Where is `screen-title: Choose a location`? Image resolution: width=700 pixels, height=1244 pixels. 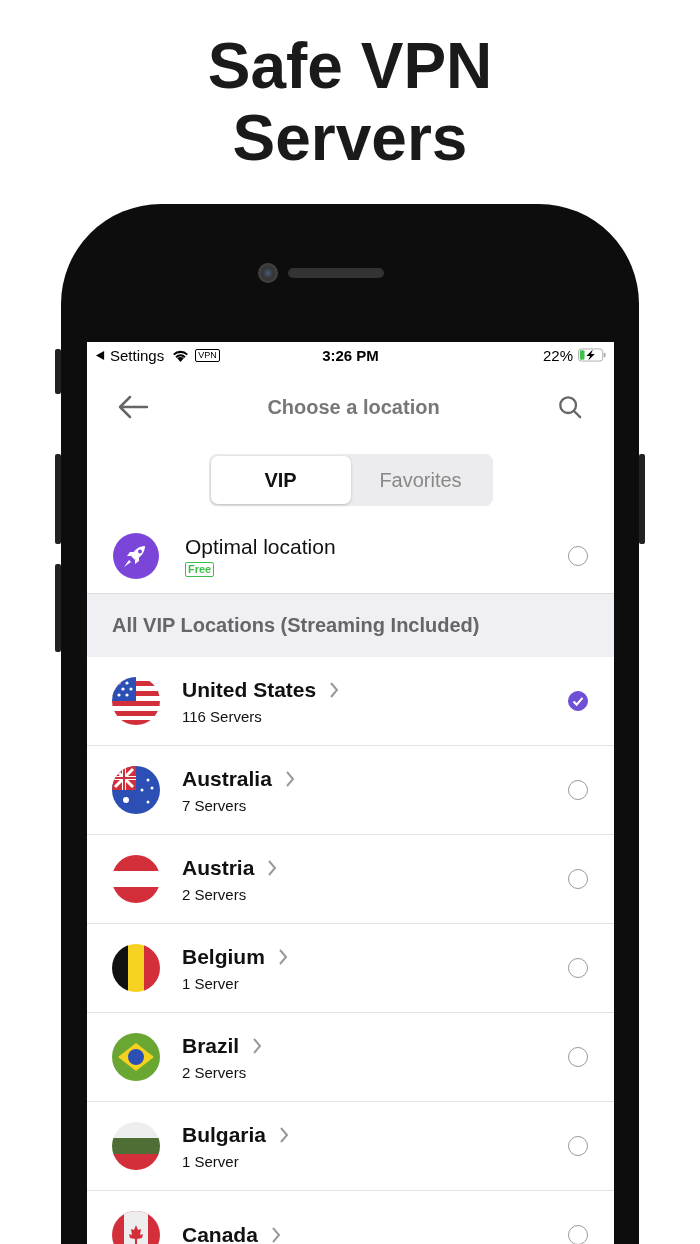
screen-title: Choose a location is located at coordinates (353, 407).